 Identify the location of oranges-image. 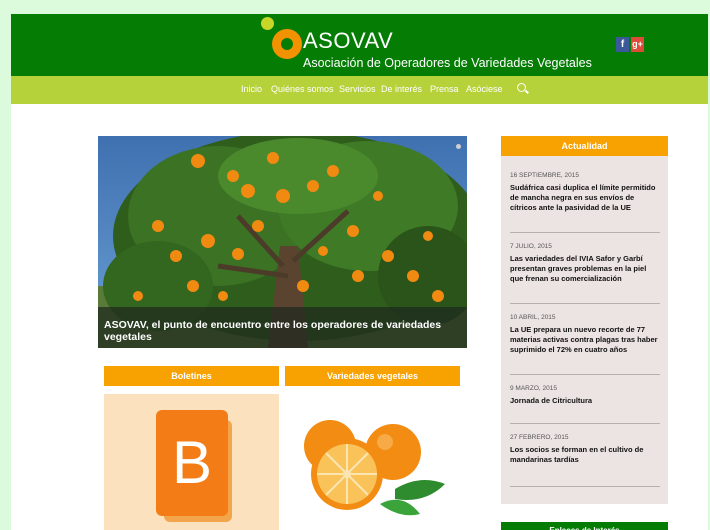
(372, 462).